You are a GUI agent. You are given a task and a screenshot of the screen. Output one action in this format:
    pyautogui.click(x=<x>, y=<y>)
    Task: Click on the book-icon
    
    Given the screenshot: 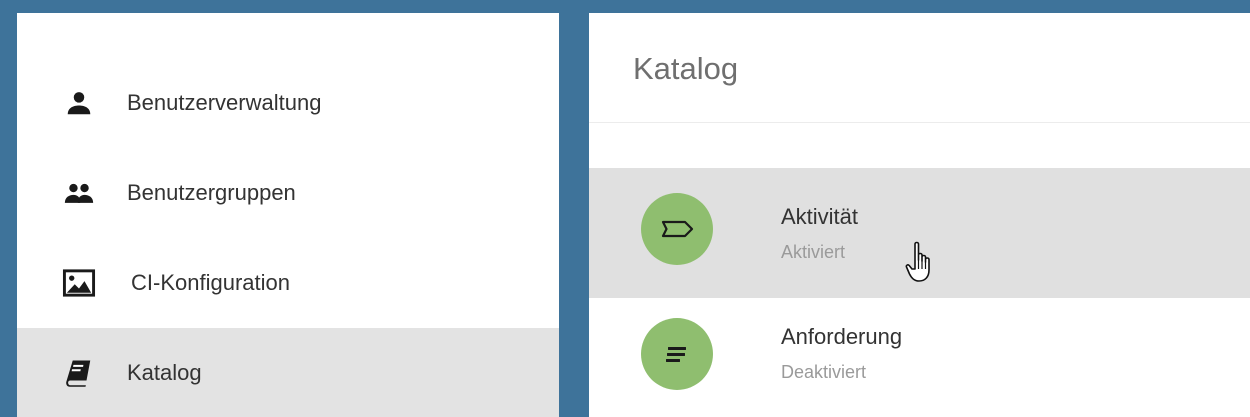 What is the action you would take?
    pyautogui.click(x=79, y=373)
    